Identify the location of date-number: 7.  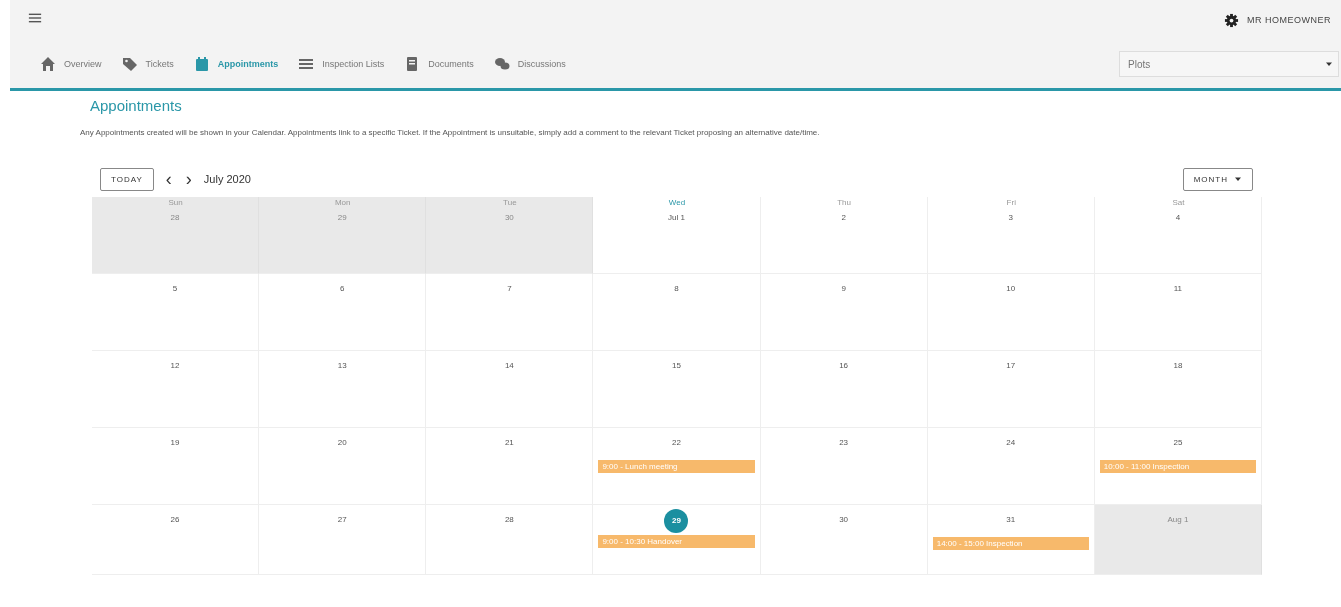
(509, 289).